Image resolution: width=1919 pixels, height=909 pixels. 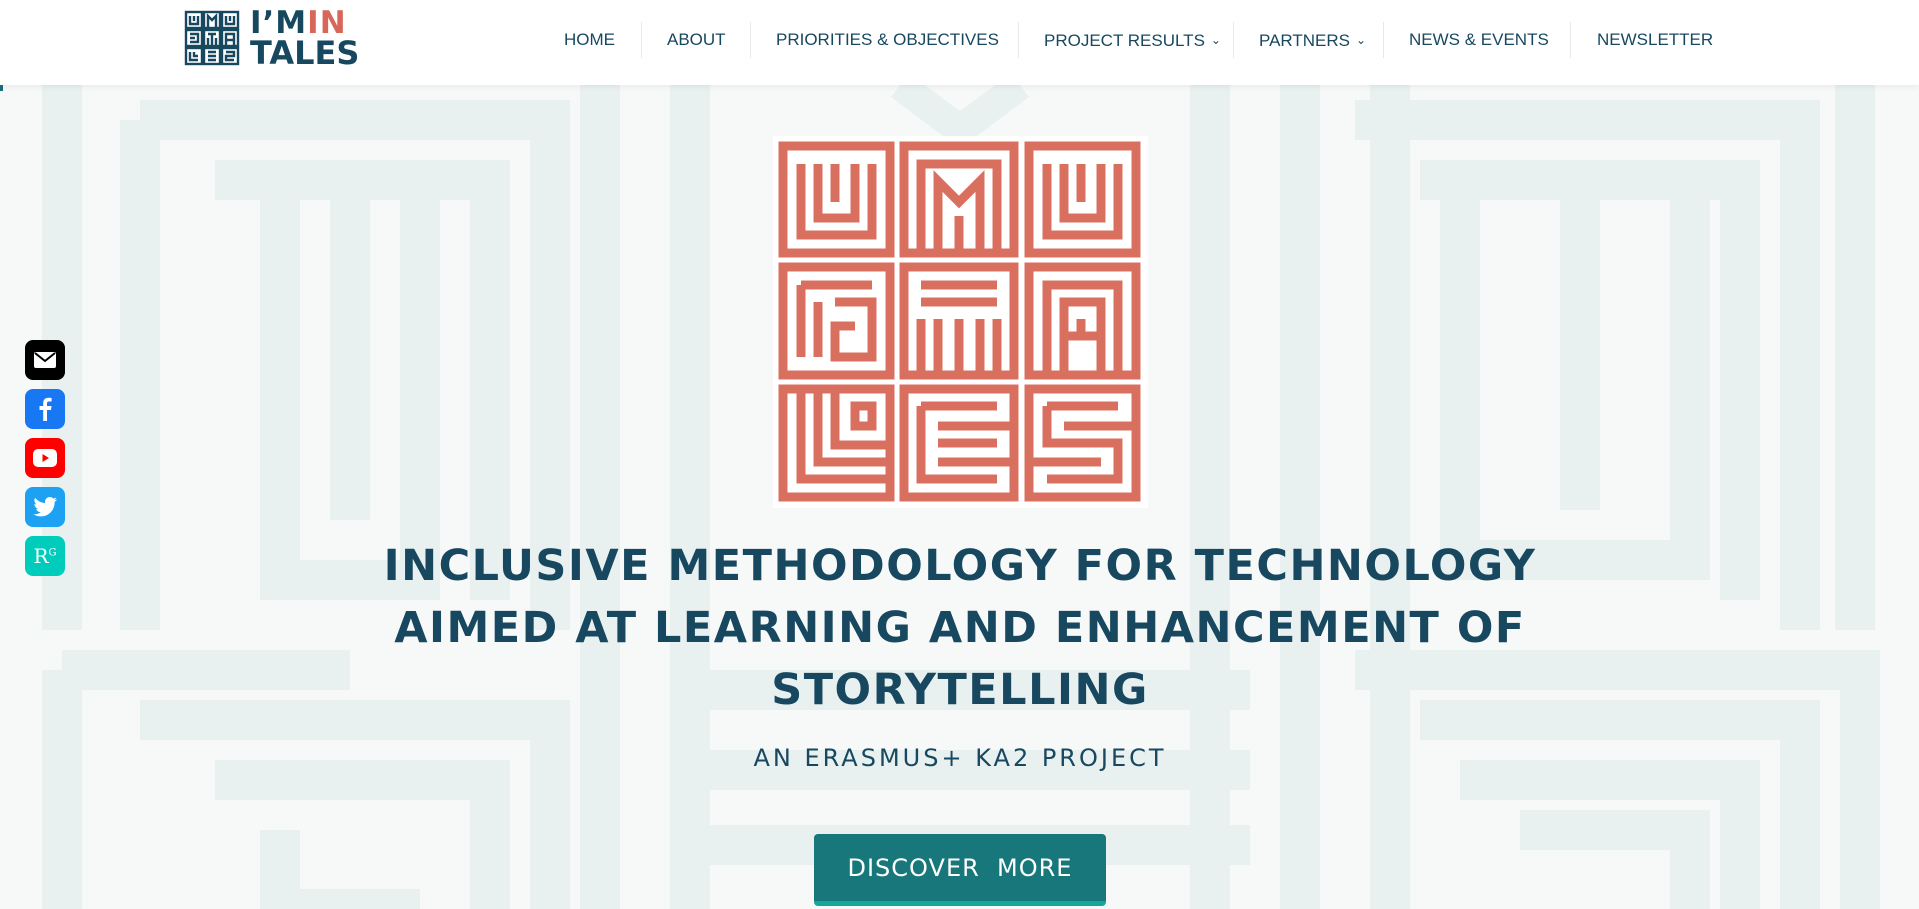 I want to click on discover-more-label: DISCOVER MORE, so click(x=960, y=867).